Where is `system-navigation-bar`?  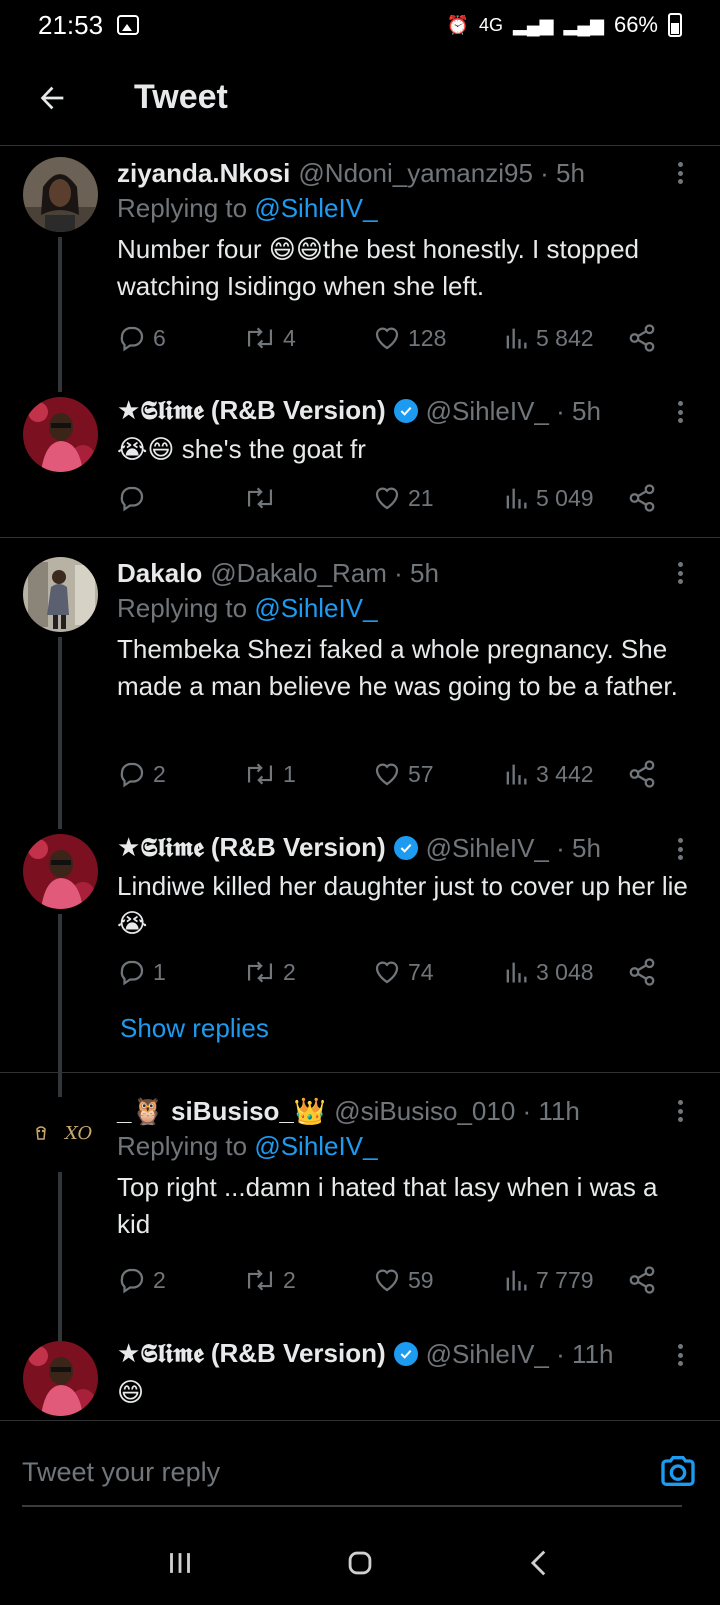 system-navigation-bar is located at coordinates (360, 1562).